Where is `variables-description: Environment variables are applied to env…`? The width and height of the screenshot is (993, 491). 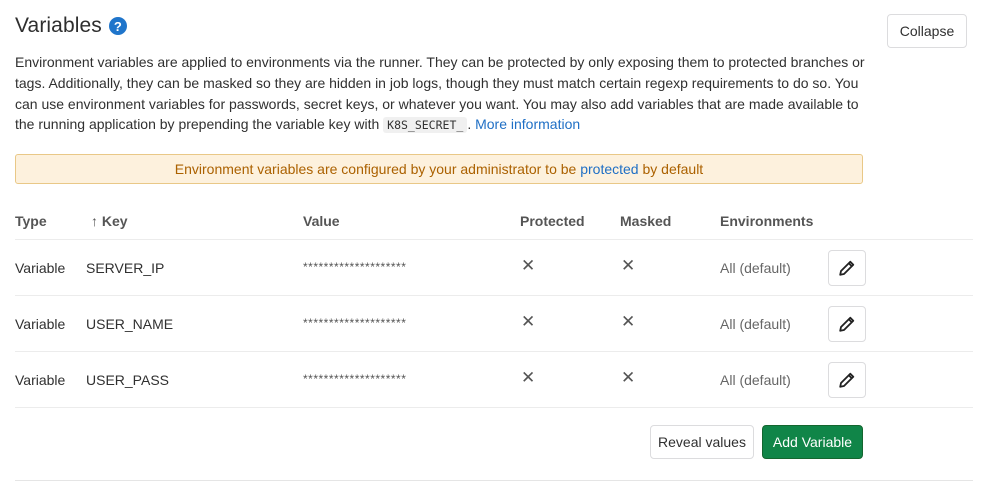 variables-description: Environment variables are applied to env… is located at coordinates (440, 94).